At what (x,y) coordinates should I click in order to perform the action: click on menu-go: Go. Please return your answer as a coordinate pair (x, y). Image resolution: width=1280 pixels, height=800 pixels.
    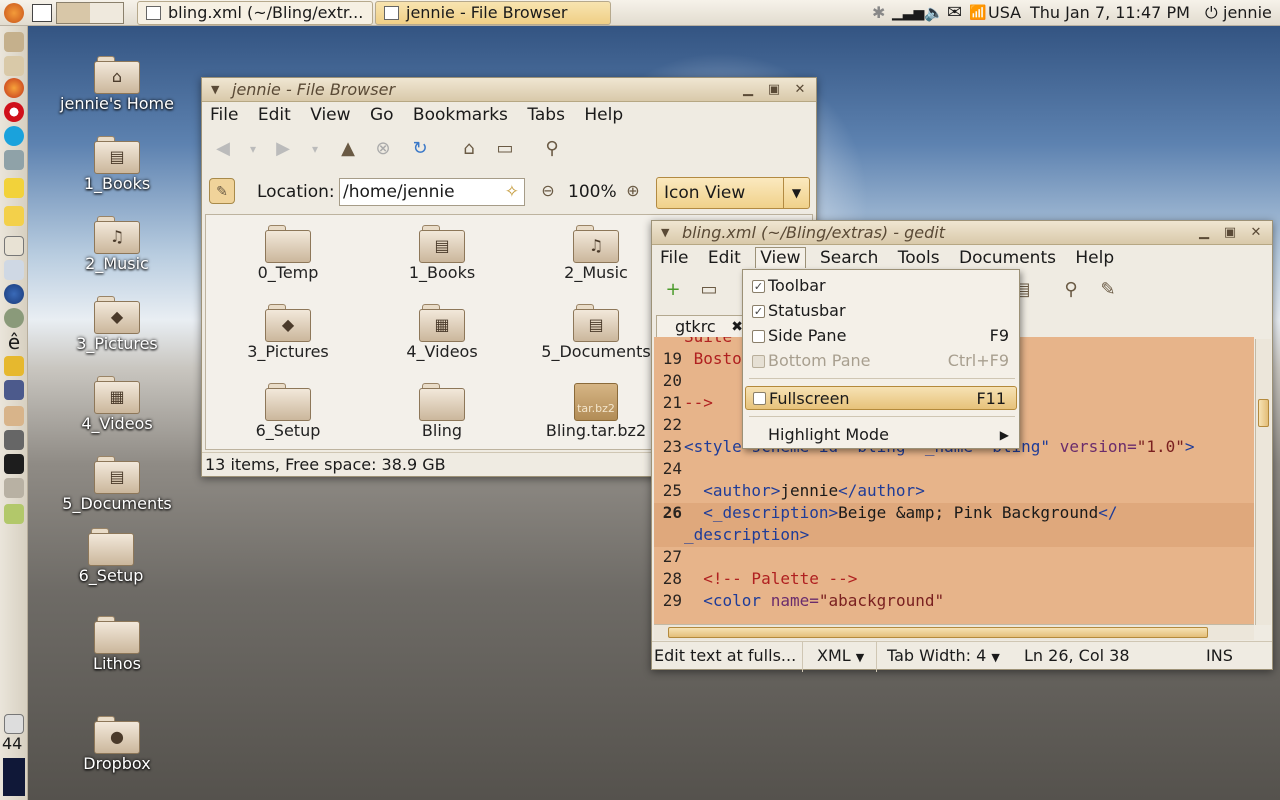
    Looking at the image, I should click on (382, 115).